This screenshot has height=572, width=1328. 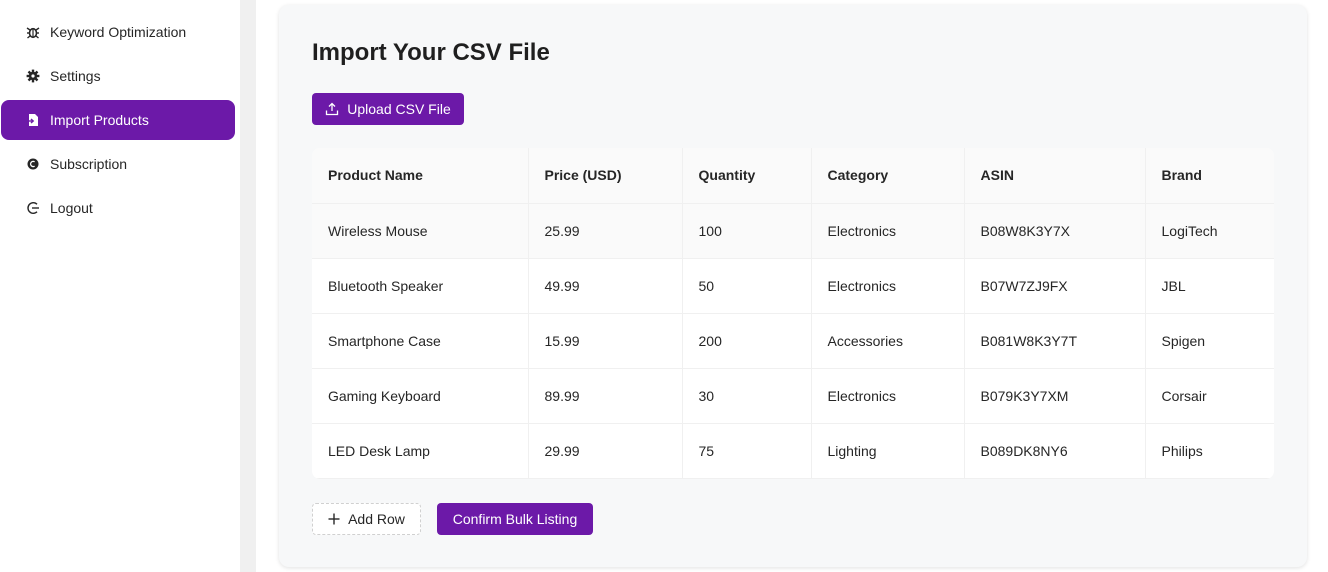 What do you see at coordinates (33, 32) in the screenshot?
I see `bug-icon` at bounding box center [33, 32].